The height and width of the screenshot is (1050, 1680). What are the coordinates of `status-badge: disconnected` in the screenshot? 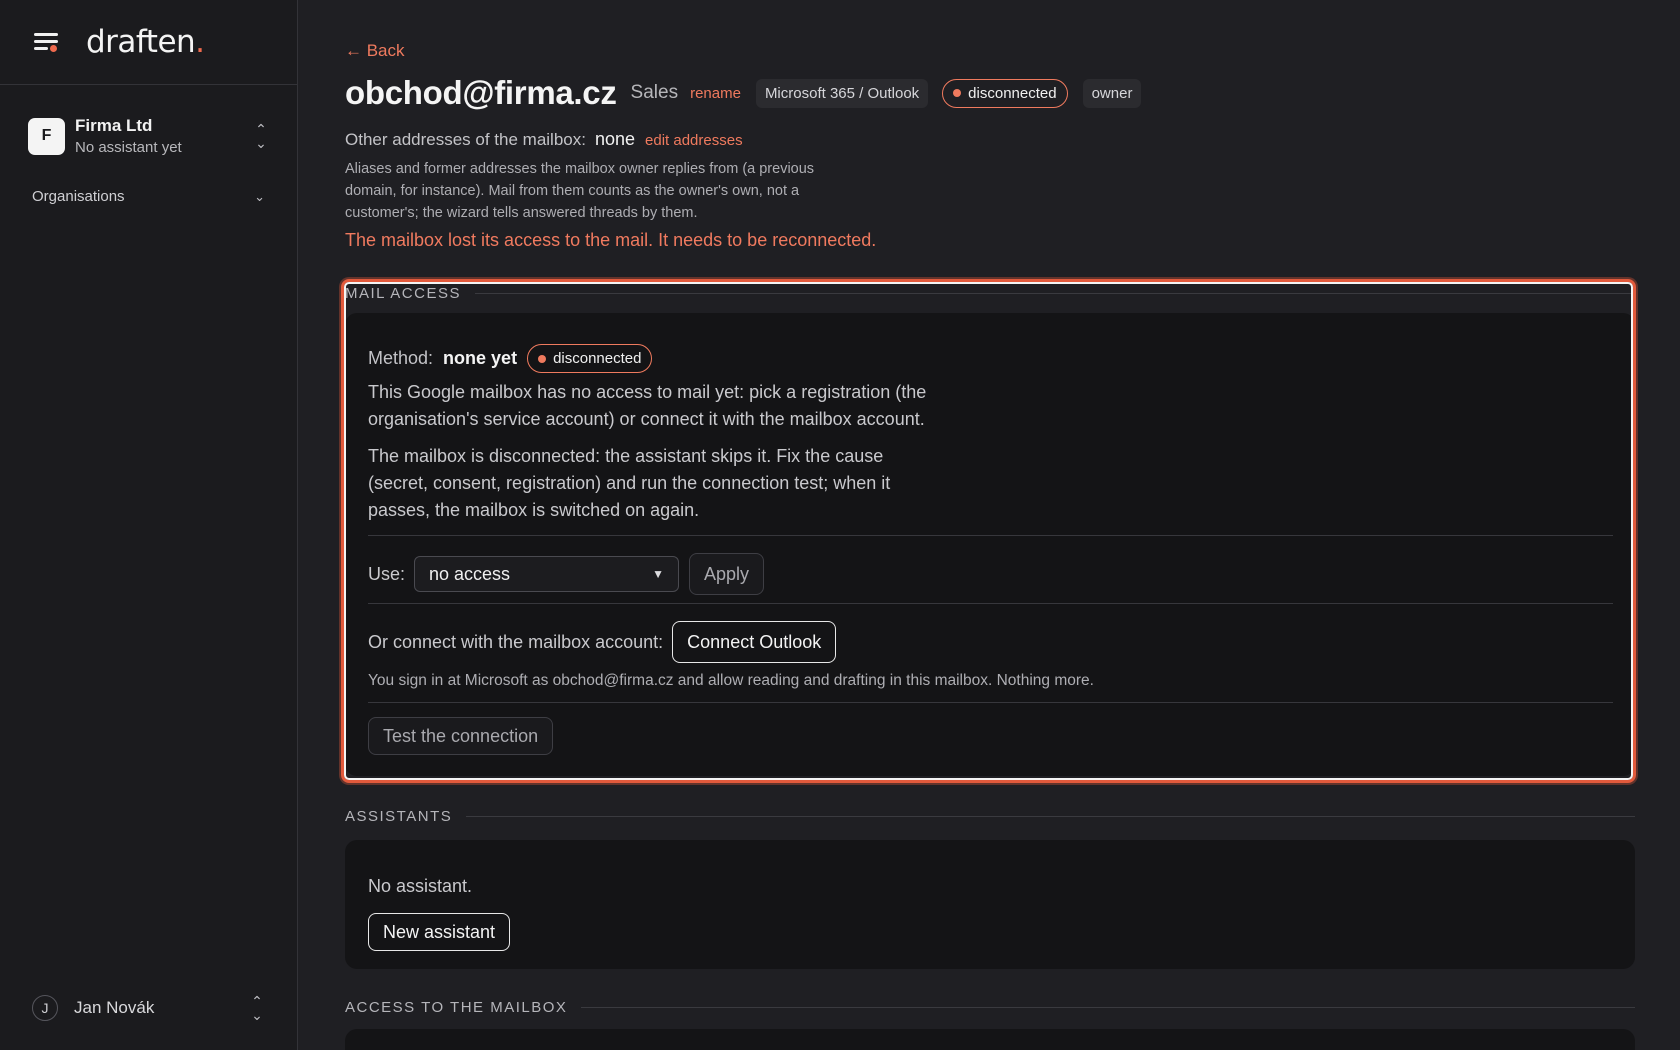 It's located at (1005, 93).